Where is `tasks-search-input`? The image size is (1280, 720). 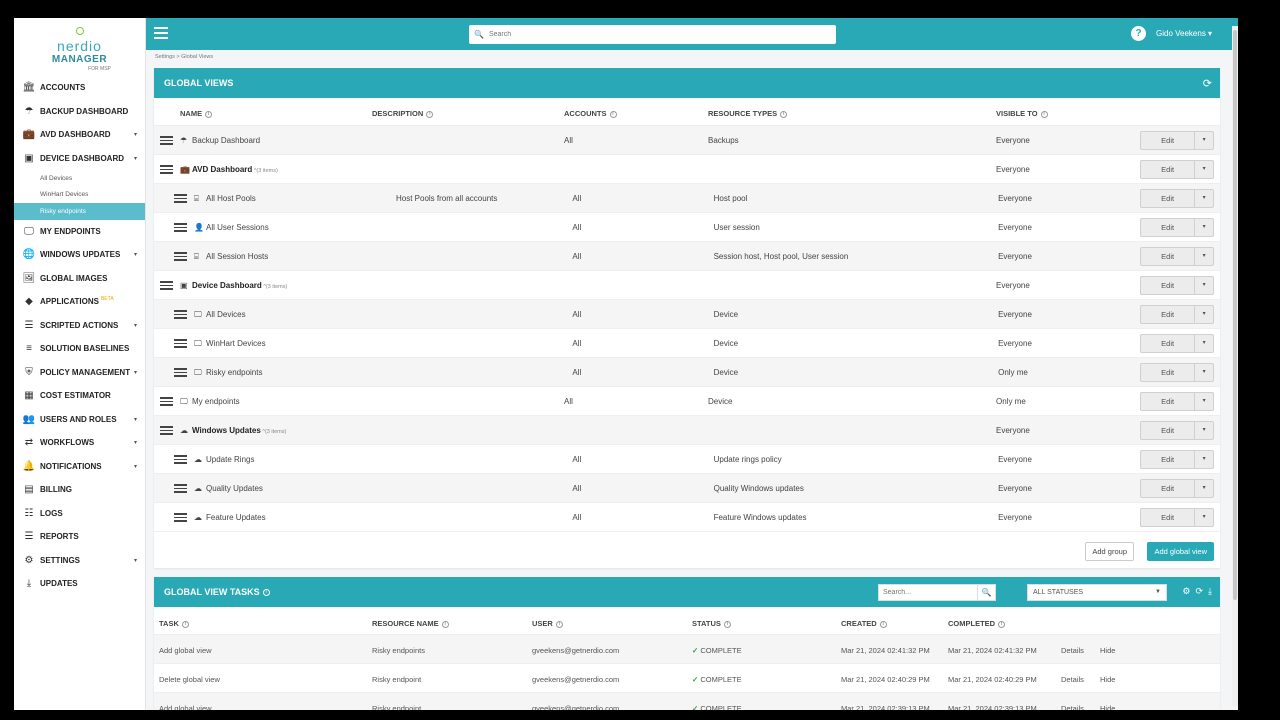
tasks-search-input is located at coordinates (928, 592).